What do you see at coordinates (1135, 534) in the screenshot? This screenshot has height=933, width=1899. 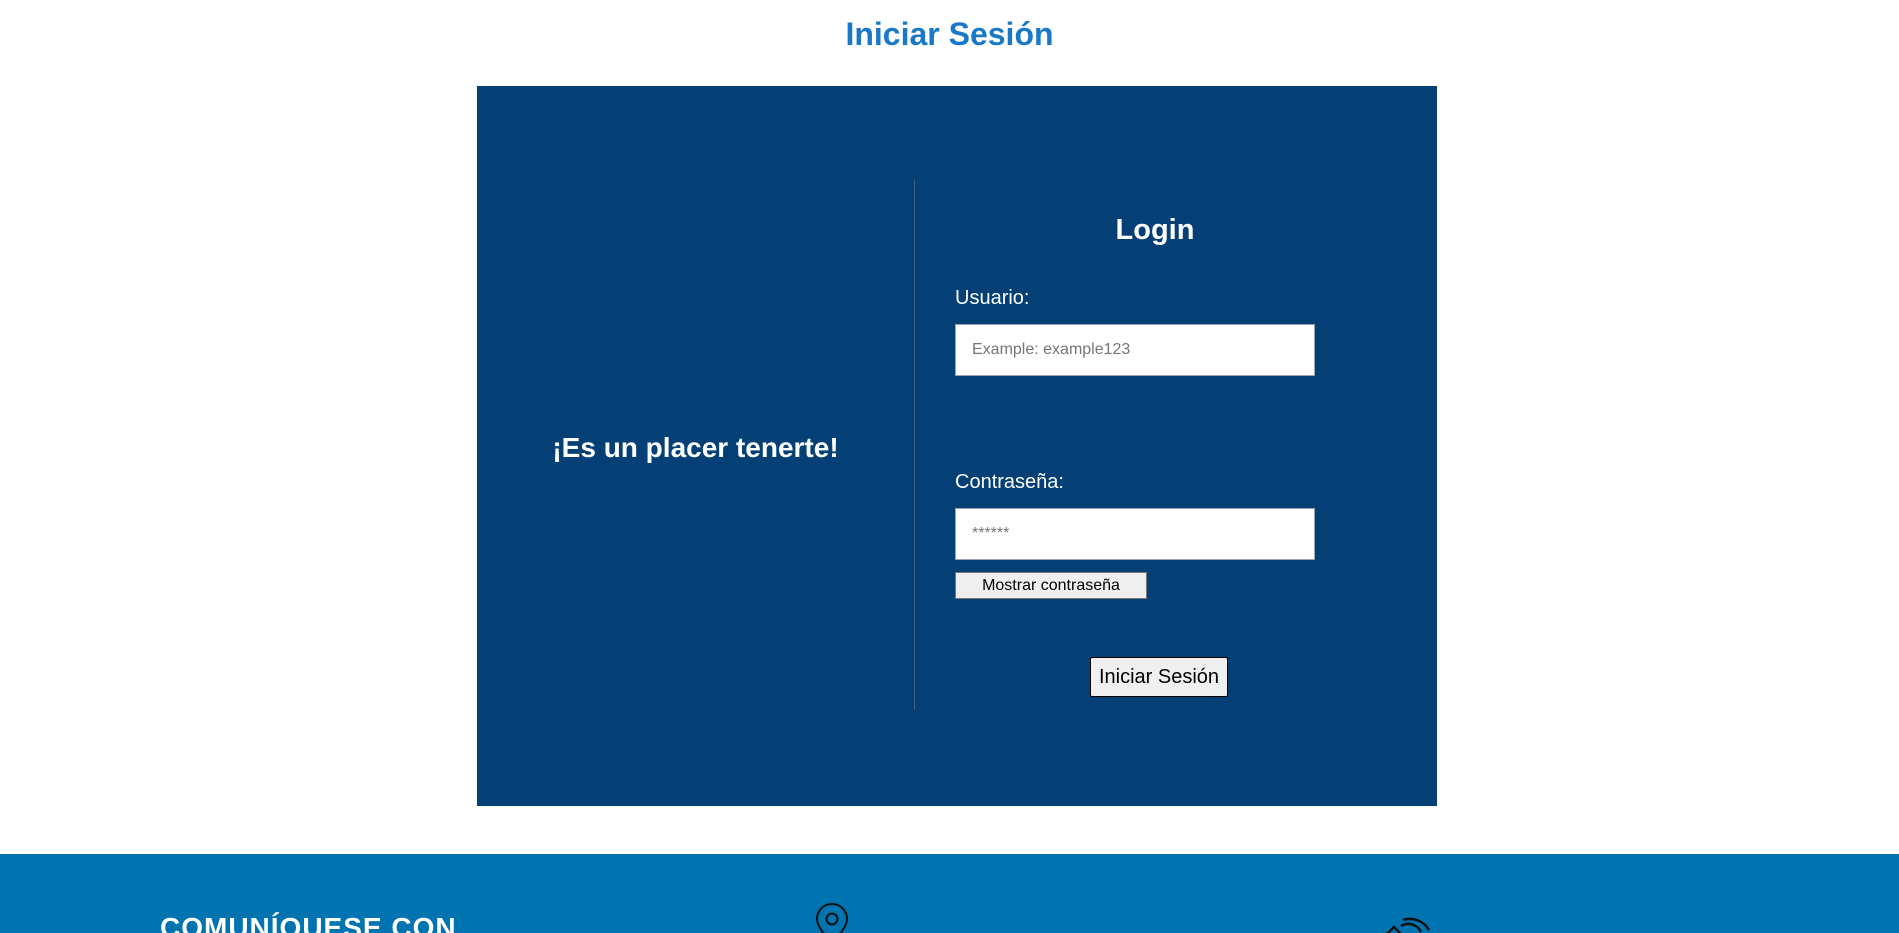 I see `password-input` at bounding box center [1135, 534].